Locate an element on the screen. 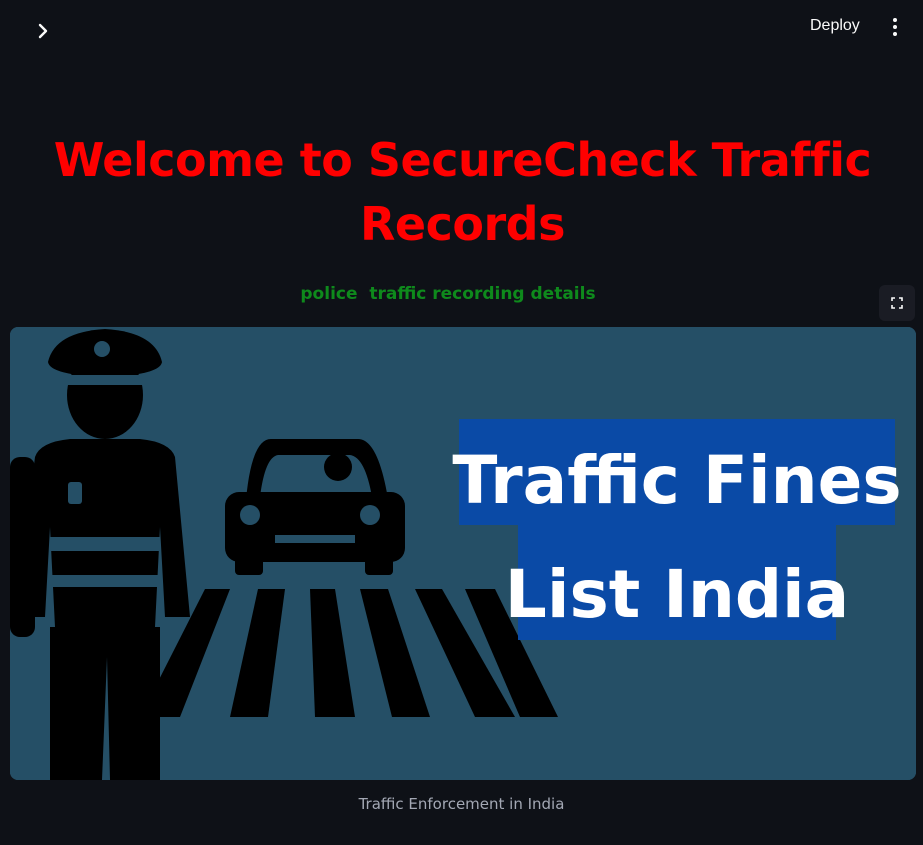  headline-line2: List India is located at coordinates (677, 594).